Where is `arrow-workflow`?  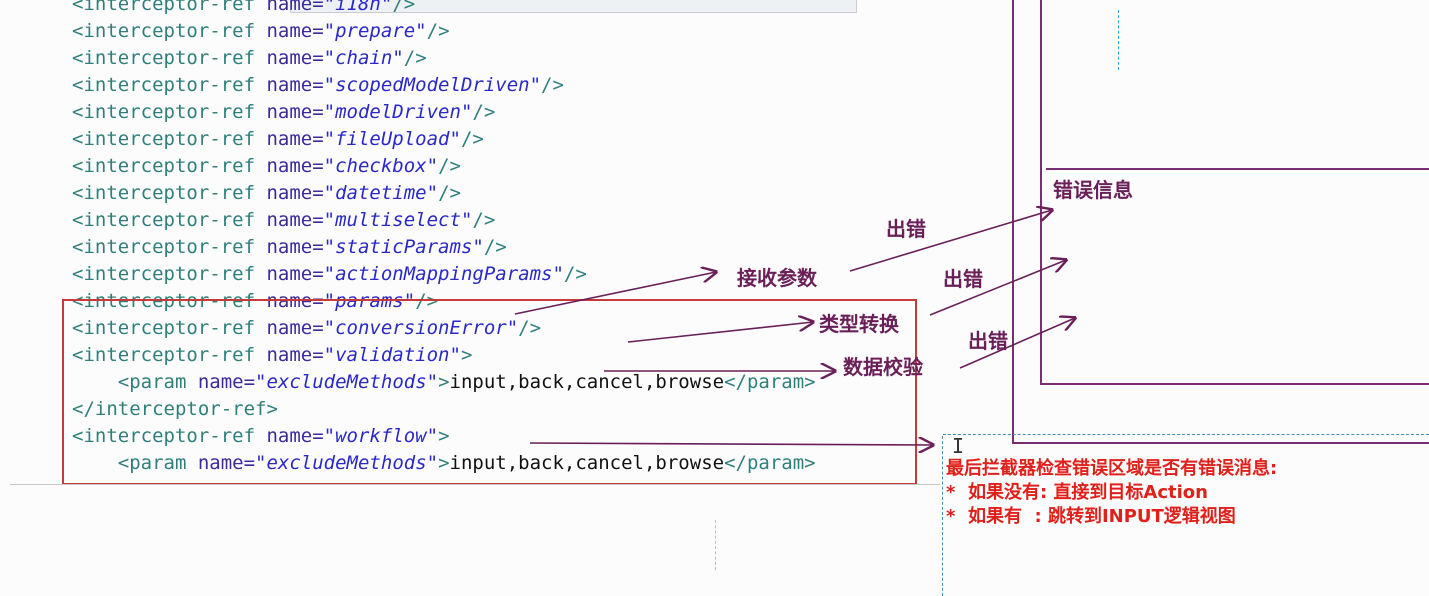 arrow-workflow is located at coordinates (731, 444).